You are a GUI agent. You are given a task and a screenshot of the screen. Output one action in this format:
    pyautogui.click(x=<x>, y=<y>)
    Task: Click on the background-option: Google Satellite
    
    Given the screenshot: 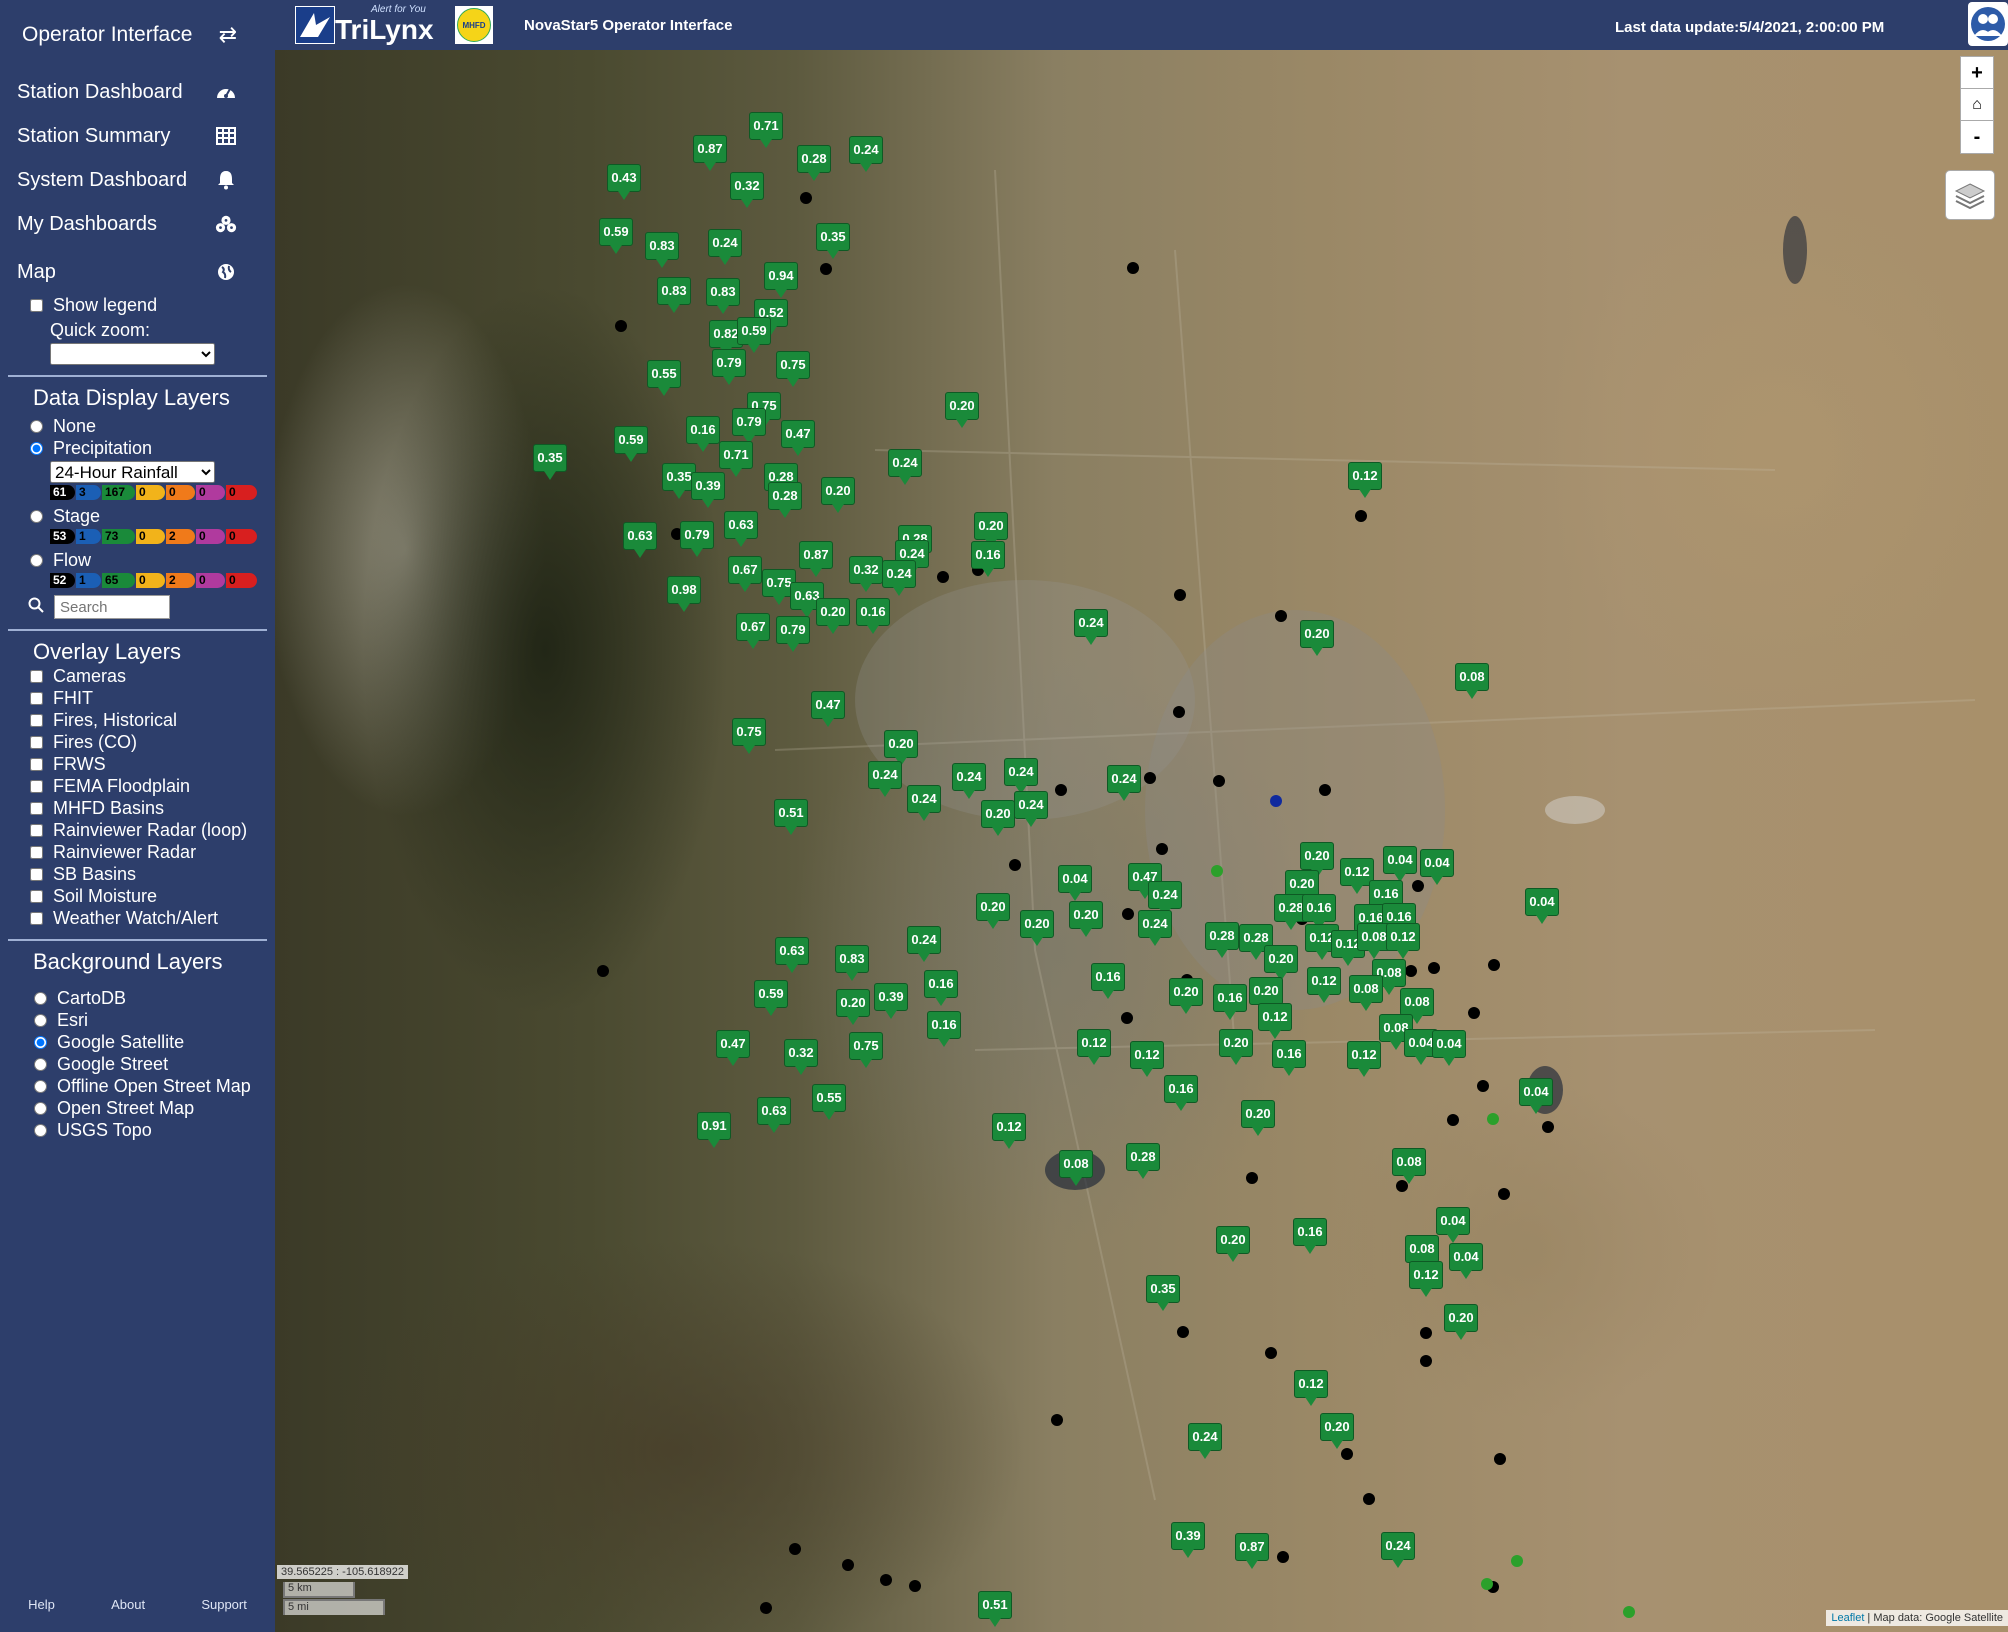 What is the action you would take?
    pyautogui.click(x=137, y=1042)
    